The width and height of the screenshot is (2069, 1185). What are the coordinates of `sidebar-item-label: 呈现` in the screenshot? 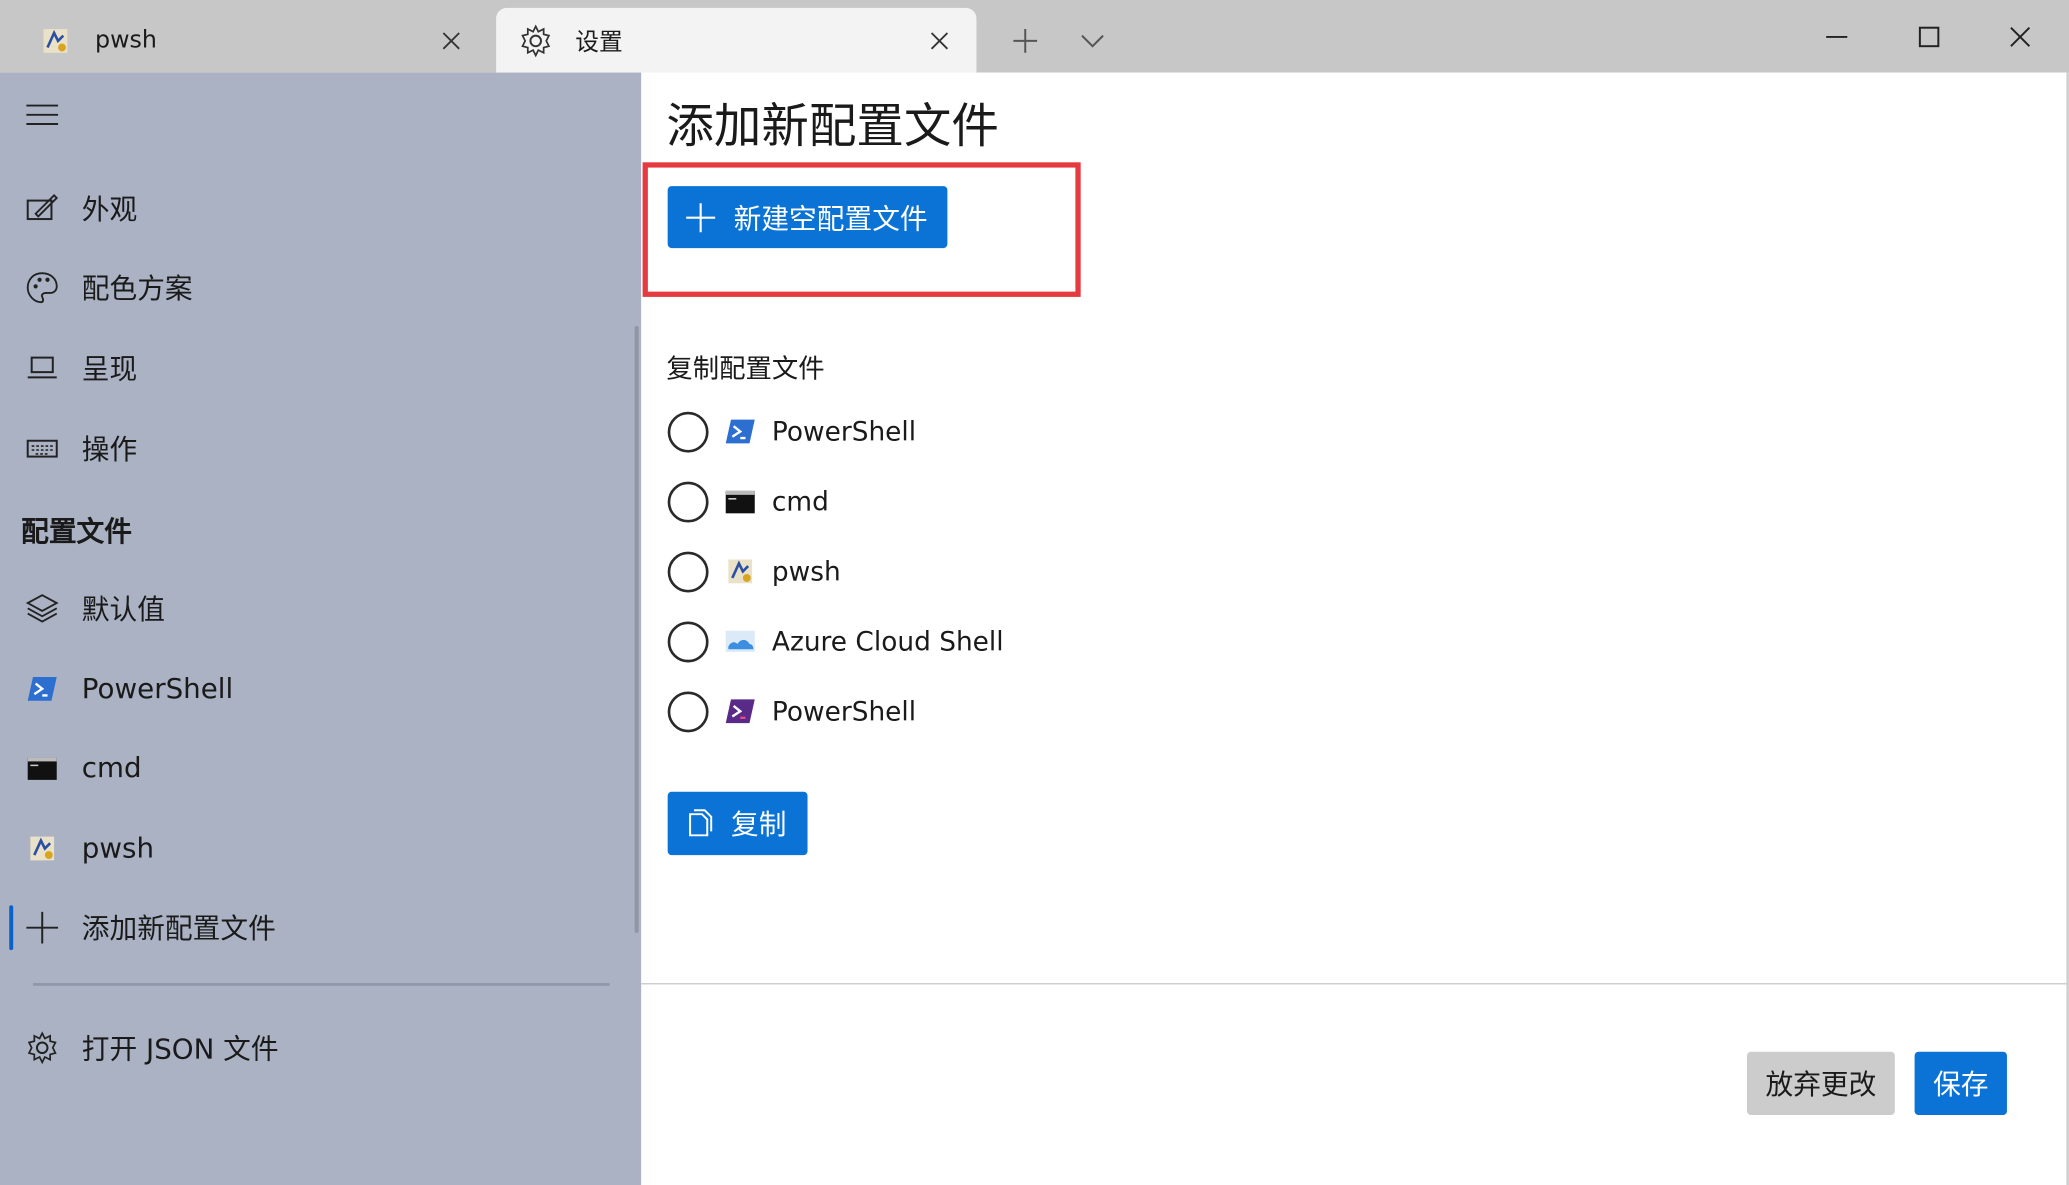 It's located at (109, 369).